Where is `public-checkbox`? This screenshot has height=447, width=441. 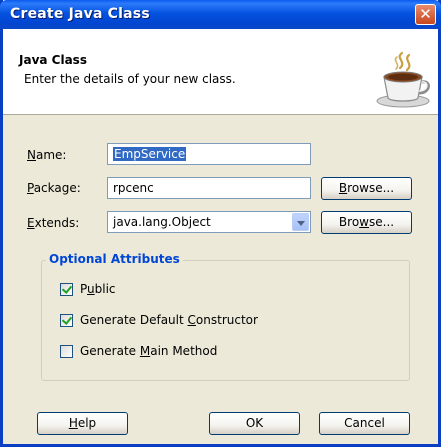 public-checkbox is located at coordinates (66, 289).